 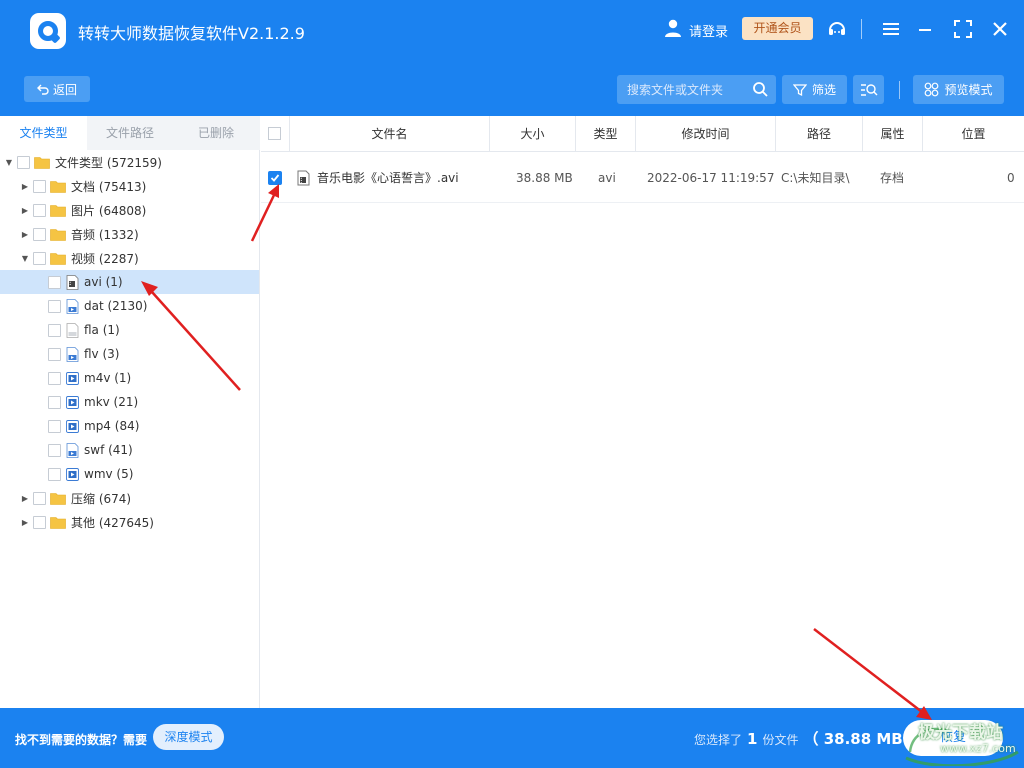 I want to click on preview-mode-label: 预览模式, so click(x=968, y=90).